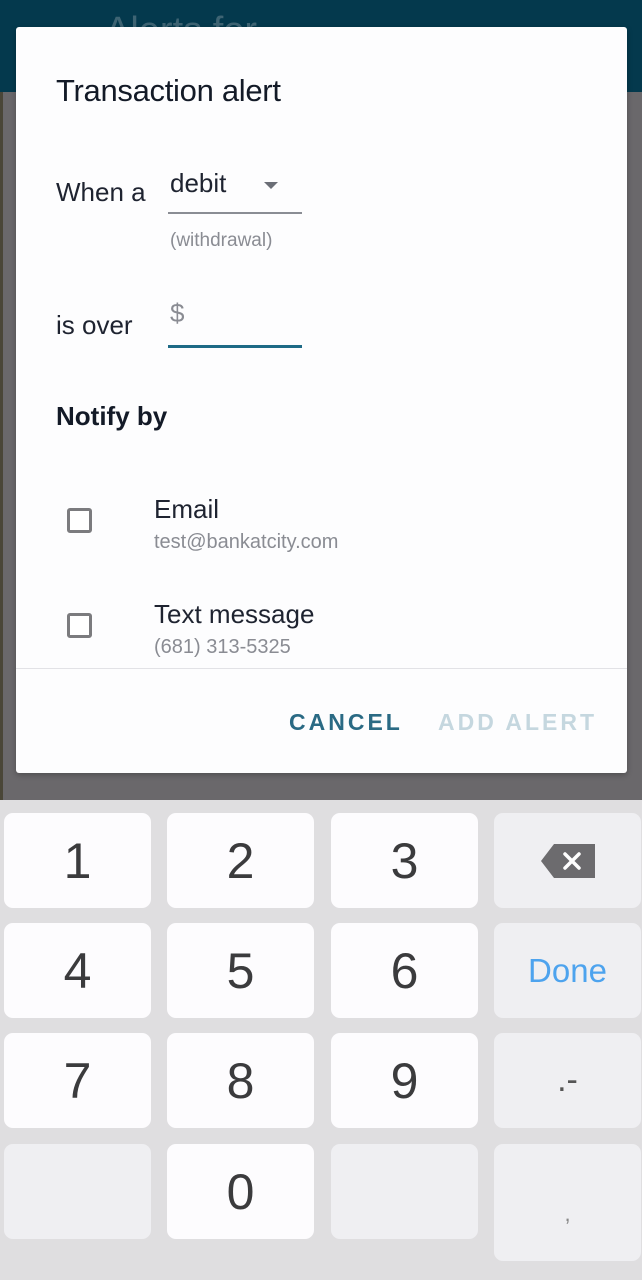 This screenshot has width=642, height=1280. I want to click on text-message-checkbox, so click(79, 625).